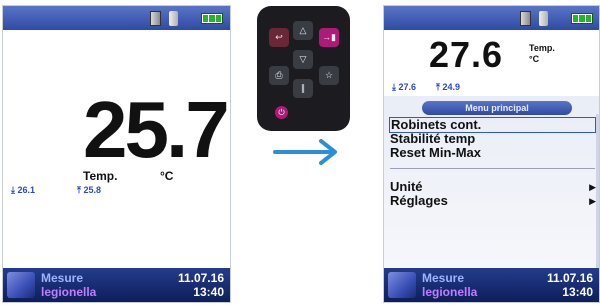  I want to click on max-value-group: ⤒ 24.9, so click(448, 87).